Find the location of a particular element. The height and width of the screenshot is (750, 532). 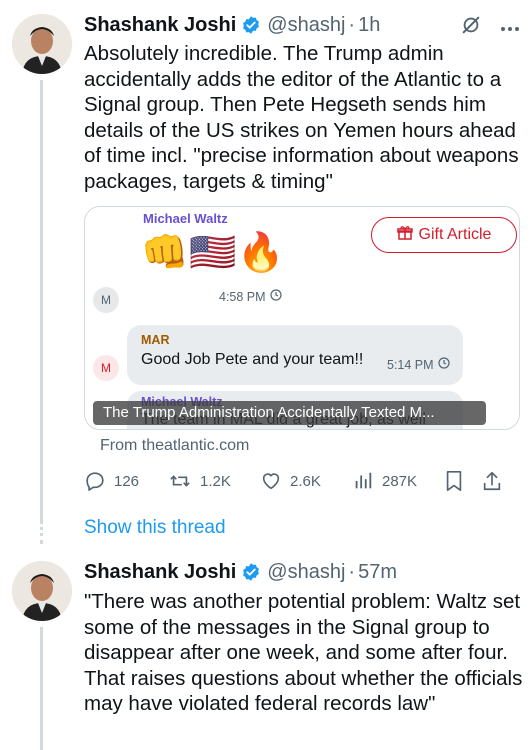

chat-message: Good Job Pete and your team!! is located at coordinates (252, 359).